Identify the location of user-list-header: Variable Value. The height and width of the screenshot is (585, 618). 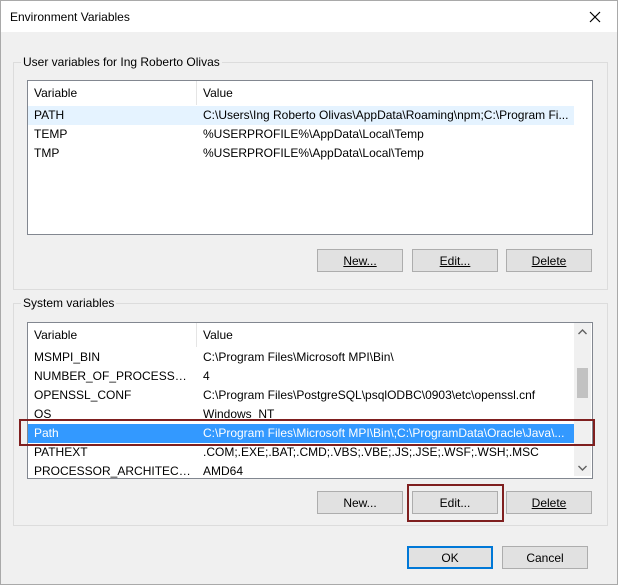
(310, 93).